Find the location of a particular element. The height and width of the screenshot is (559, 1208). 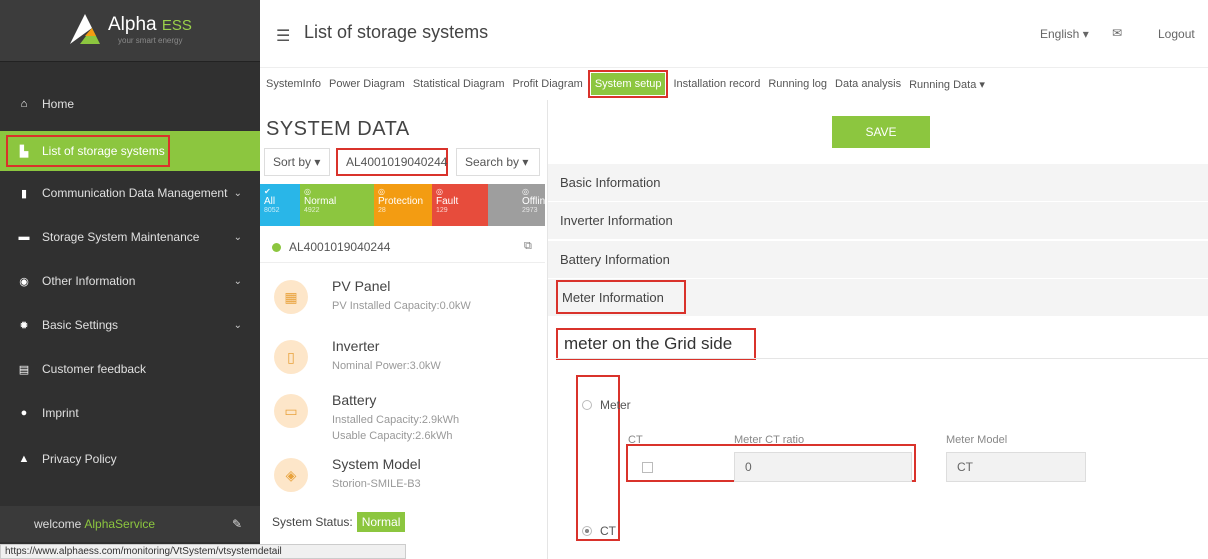

component-system-model: ◈ System Model Storion-SMILE-B3 is located at coordinates (409, 482).